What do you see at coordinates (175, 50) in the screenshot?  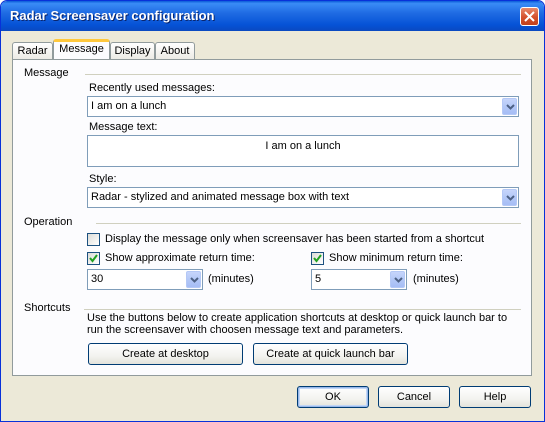 I see `tab-about: About` at bounding box center [175, 50].